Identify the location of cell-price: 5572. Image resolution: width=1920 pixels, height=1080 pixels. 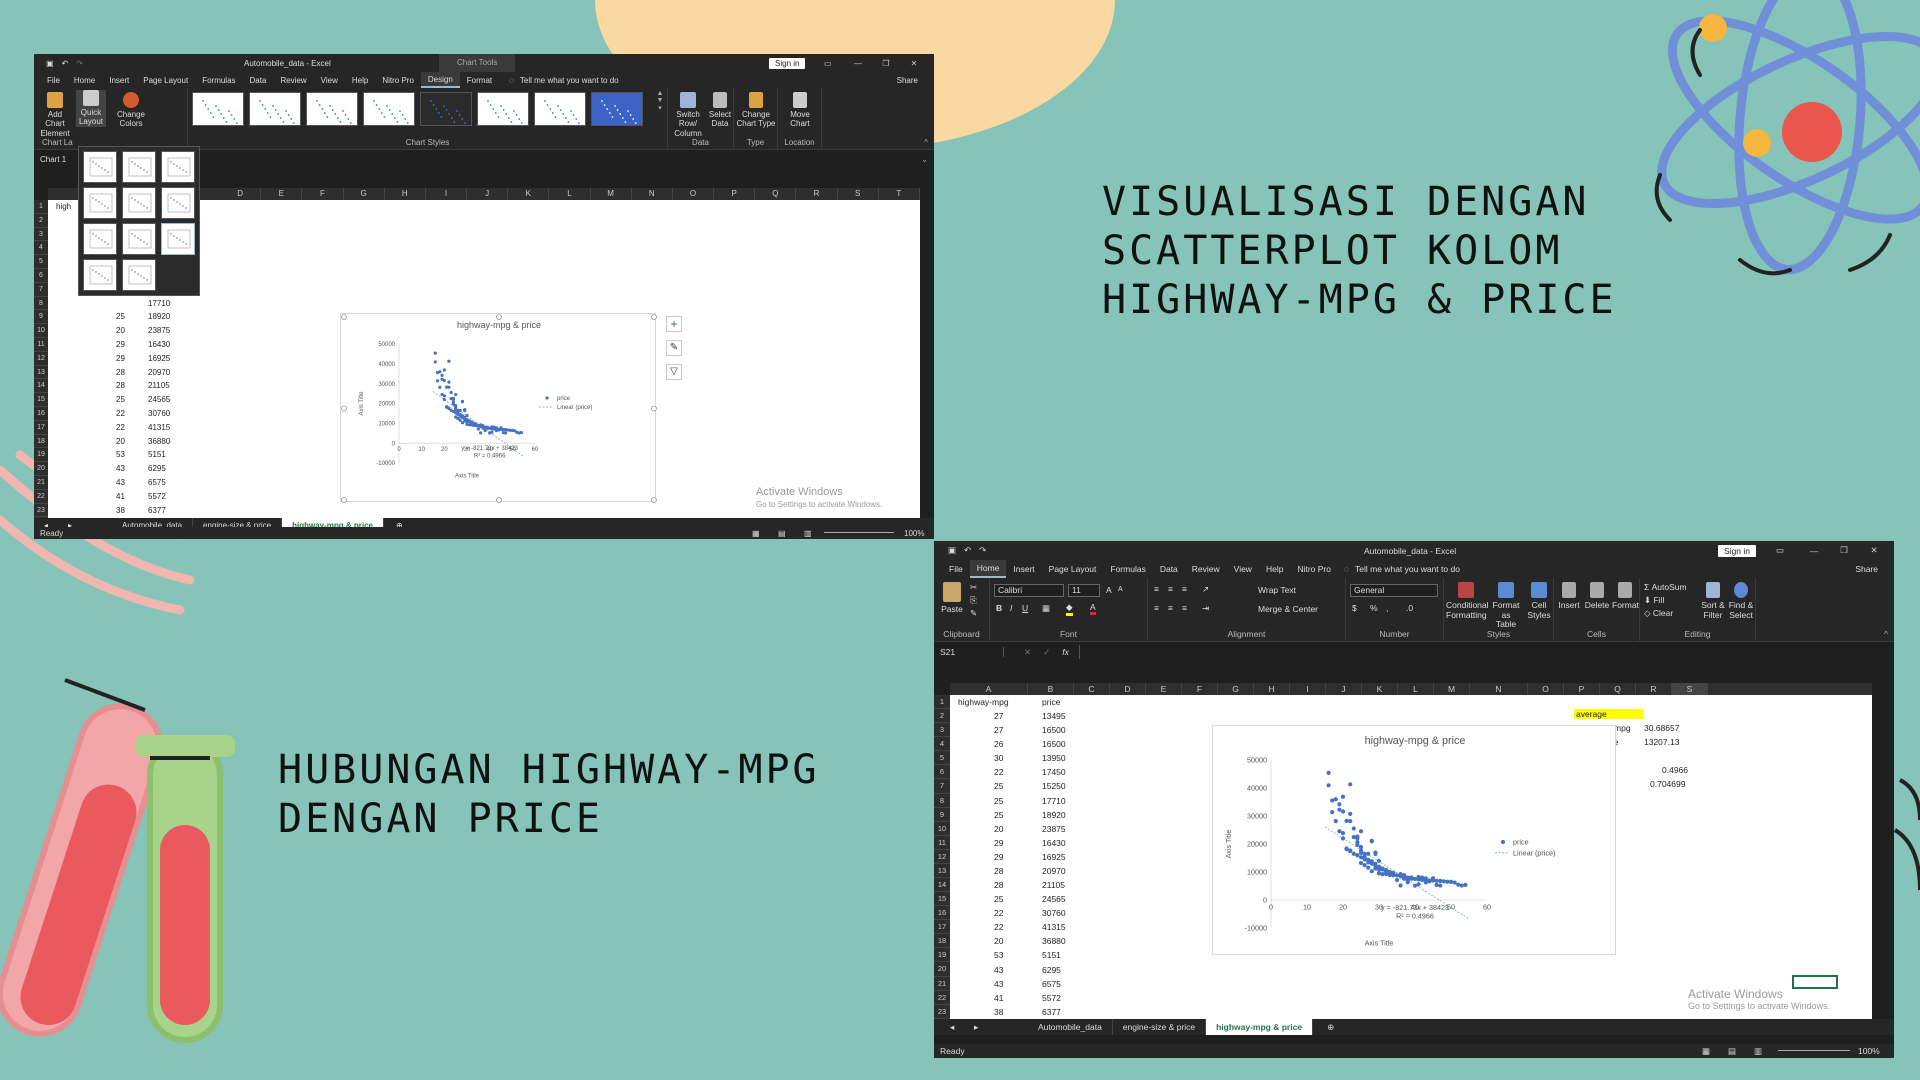
(1051, 998).